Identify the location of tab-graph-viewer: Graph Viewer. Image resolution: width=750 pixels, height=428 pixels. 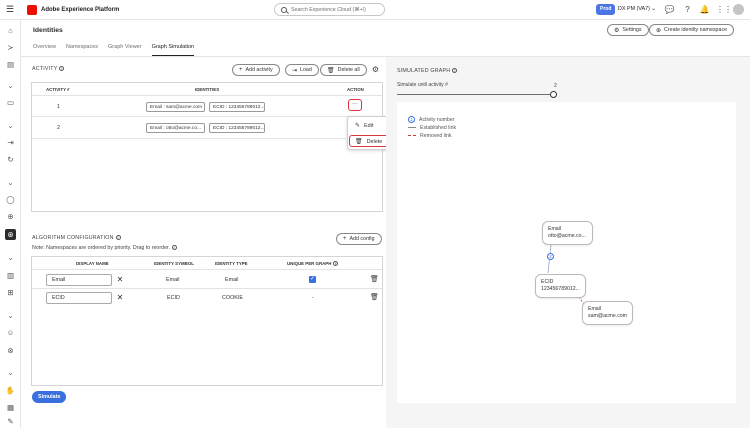
(125, 50).